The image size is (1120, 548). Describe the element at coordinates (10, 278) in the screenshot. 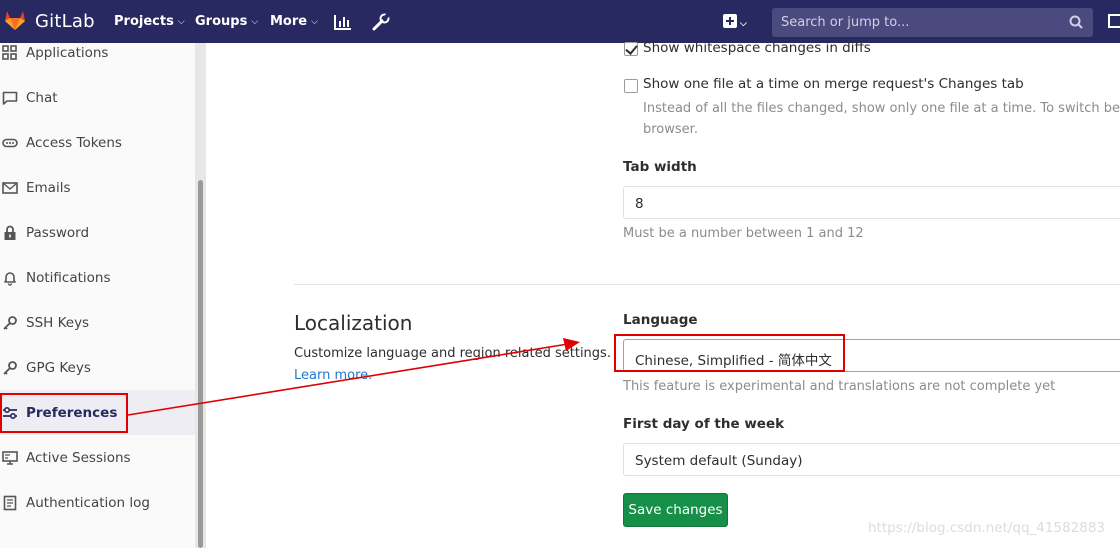

I see `bell-icon` at that location.